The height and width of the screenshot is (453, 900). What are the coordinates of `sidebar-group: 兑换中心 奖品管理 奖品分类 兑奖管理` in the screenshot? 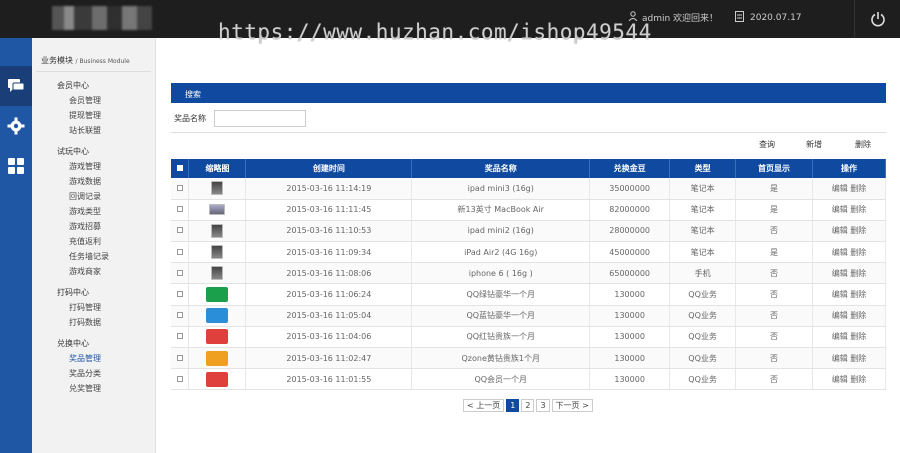 It's located at (93, 366).